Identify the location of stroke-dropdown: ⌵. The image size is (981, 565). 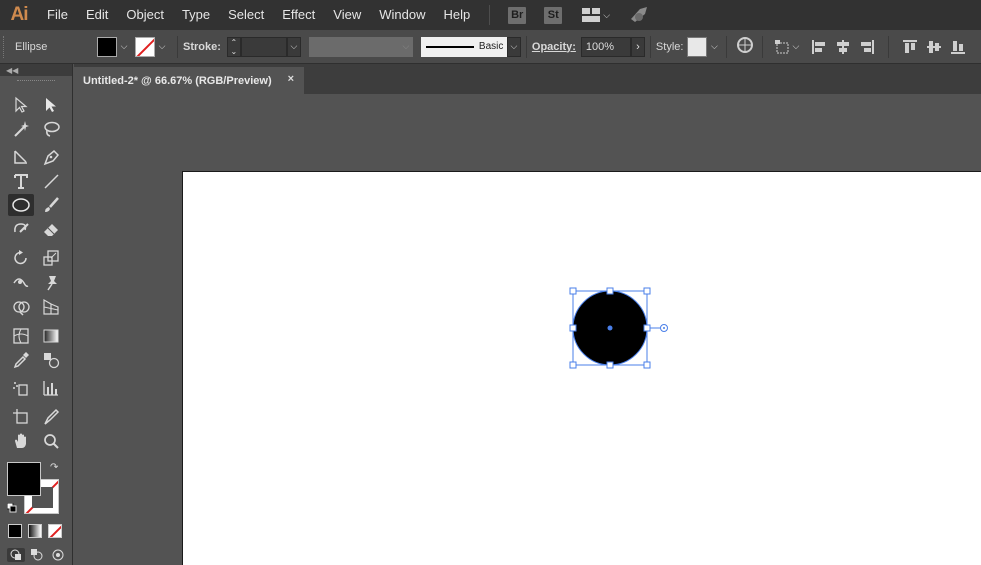
(162, 47).